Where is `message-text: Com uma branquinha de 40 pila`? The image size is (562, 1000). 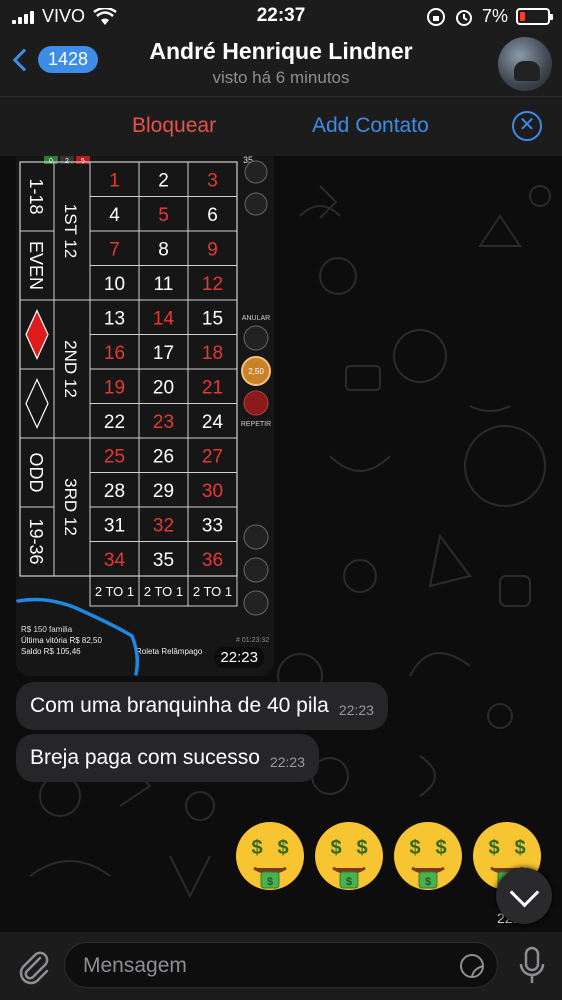 message-text: Com uma branquinha de 40 pila is located at coordinates (179, 705).